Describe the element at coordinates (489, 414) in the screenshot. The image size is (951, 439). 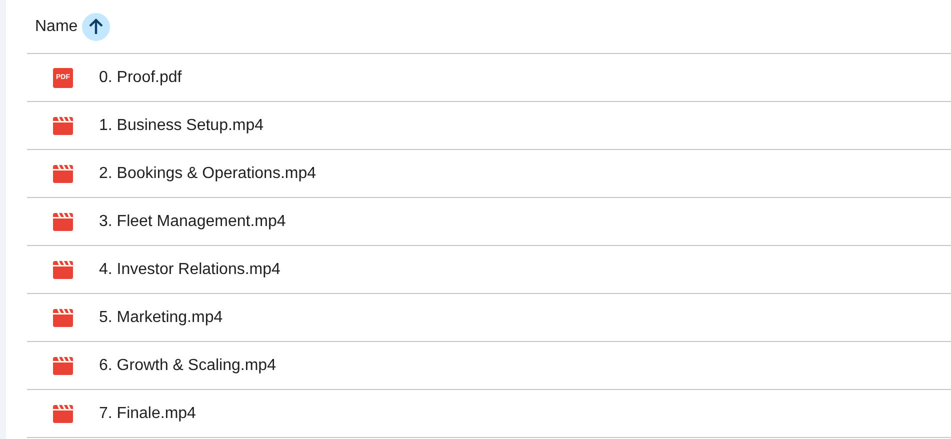
I see `file-row: 7. Finale.mp4` at that location.